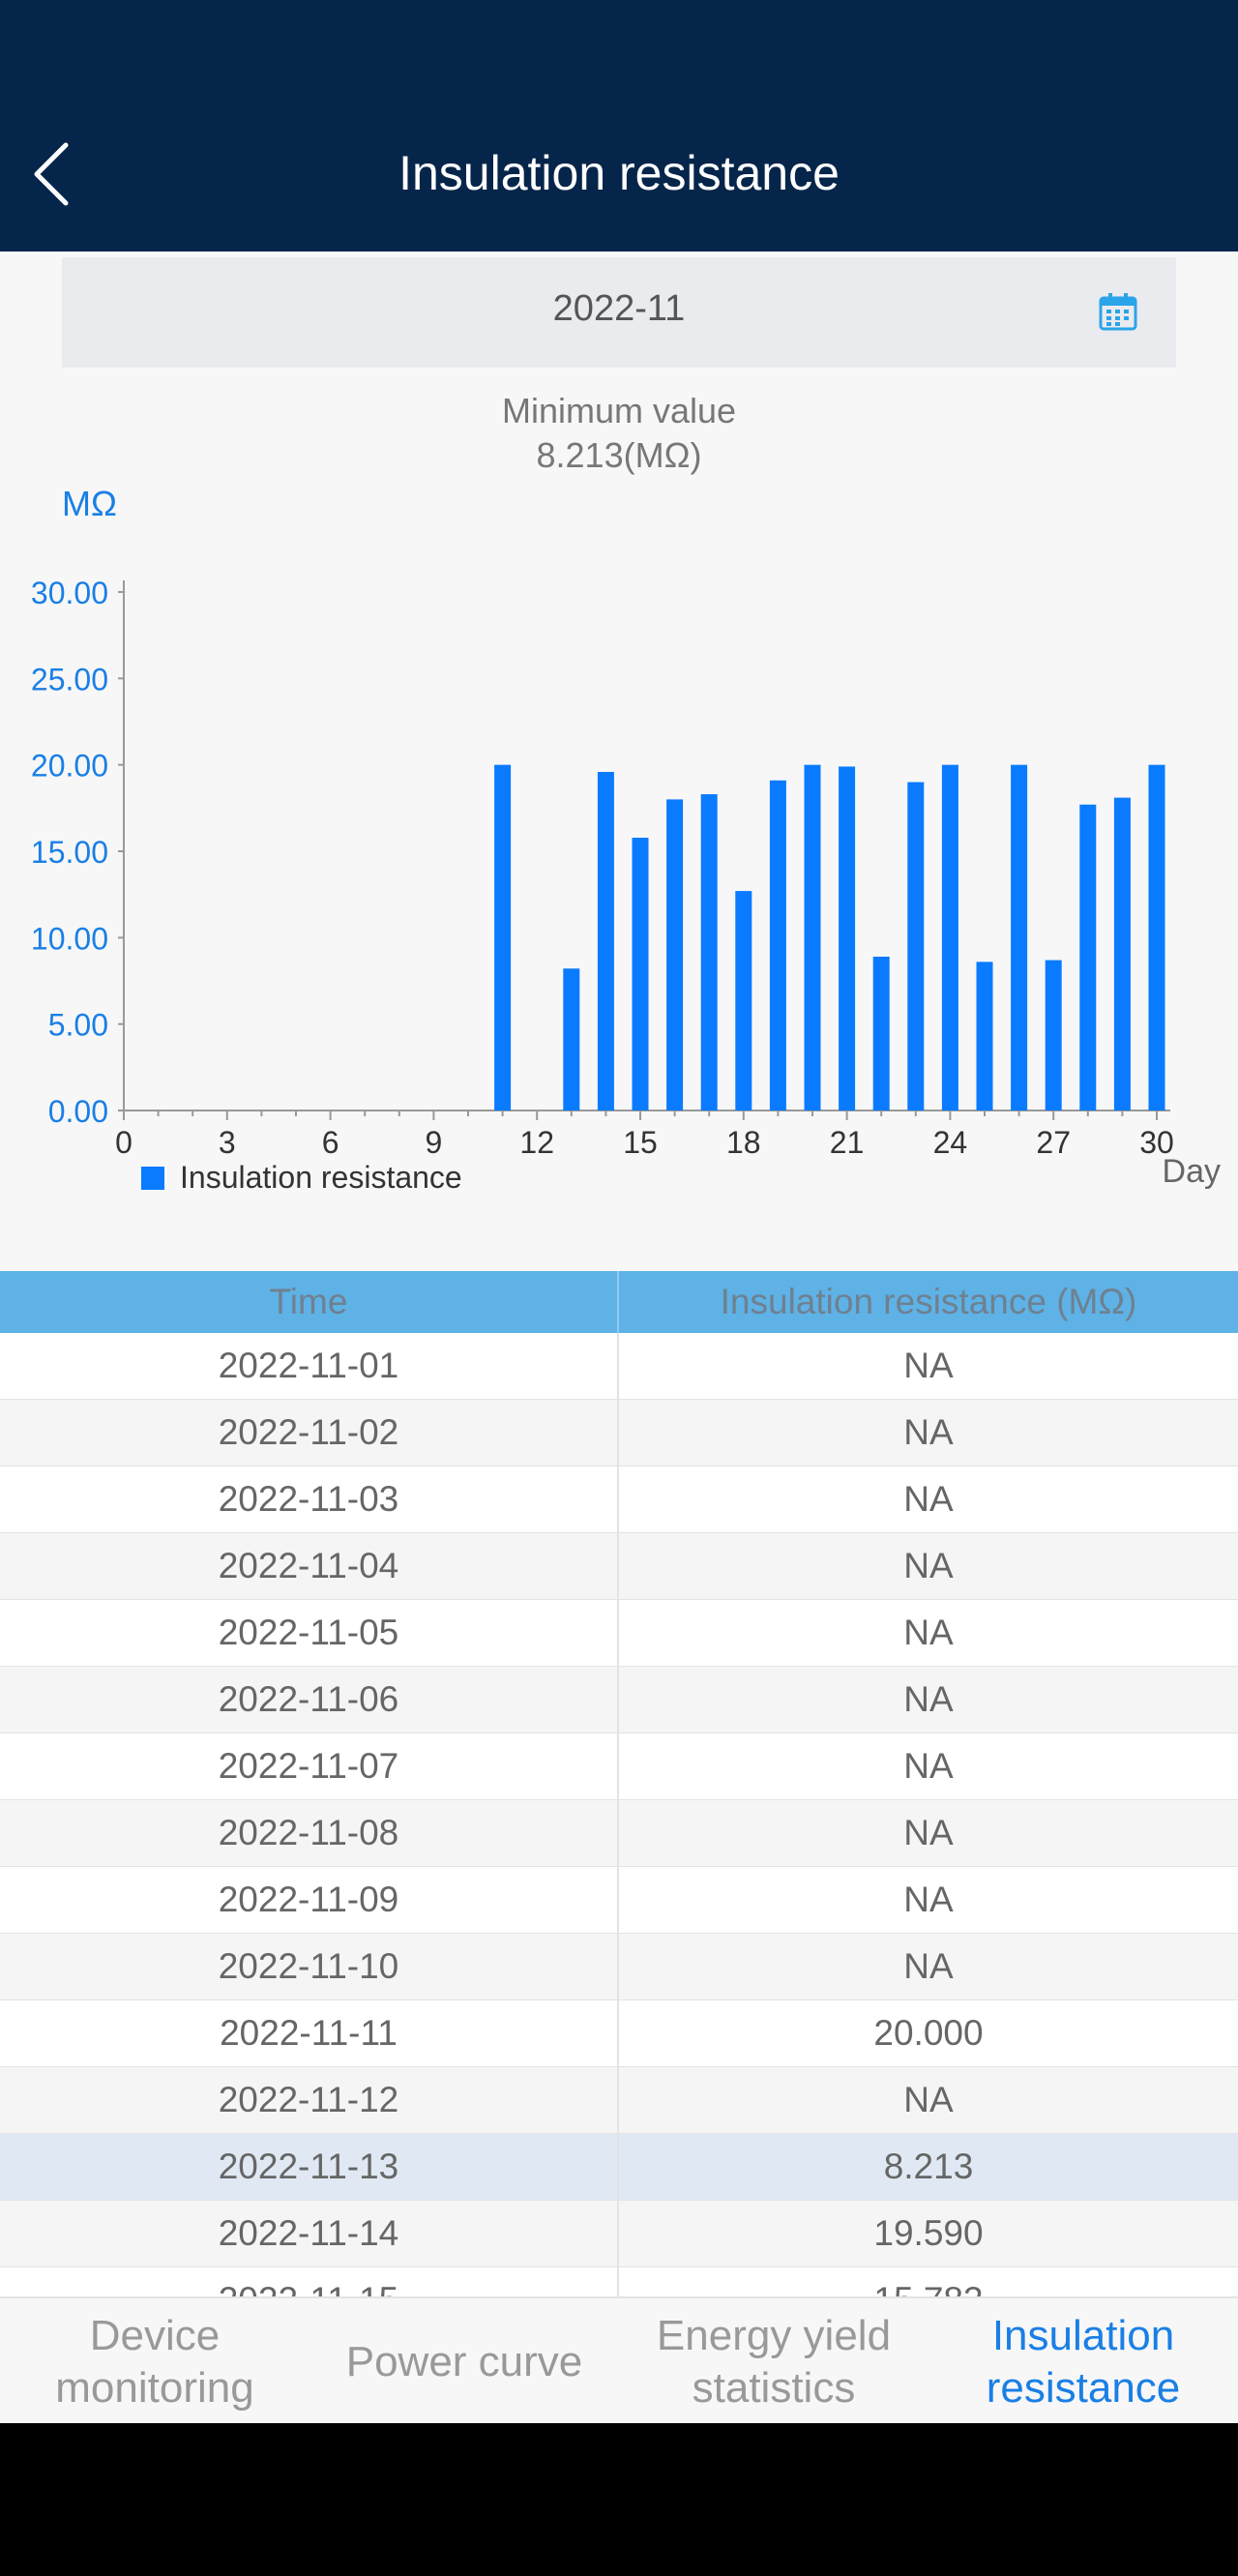 This screenshot has width=1238, height=2576. I want to click on x-tick-label: 0, so click(124, 1142).